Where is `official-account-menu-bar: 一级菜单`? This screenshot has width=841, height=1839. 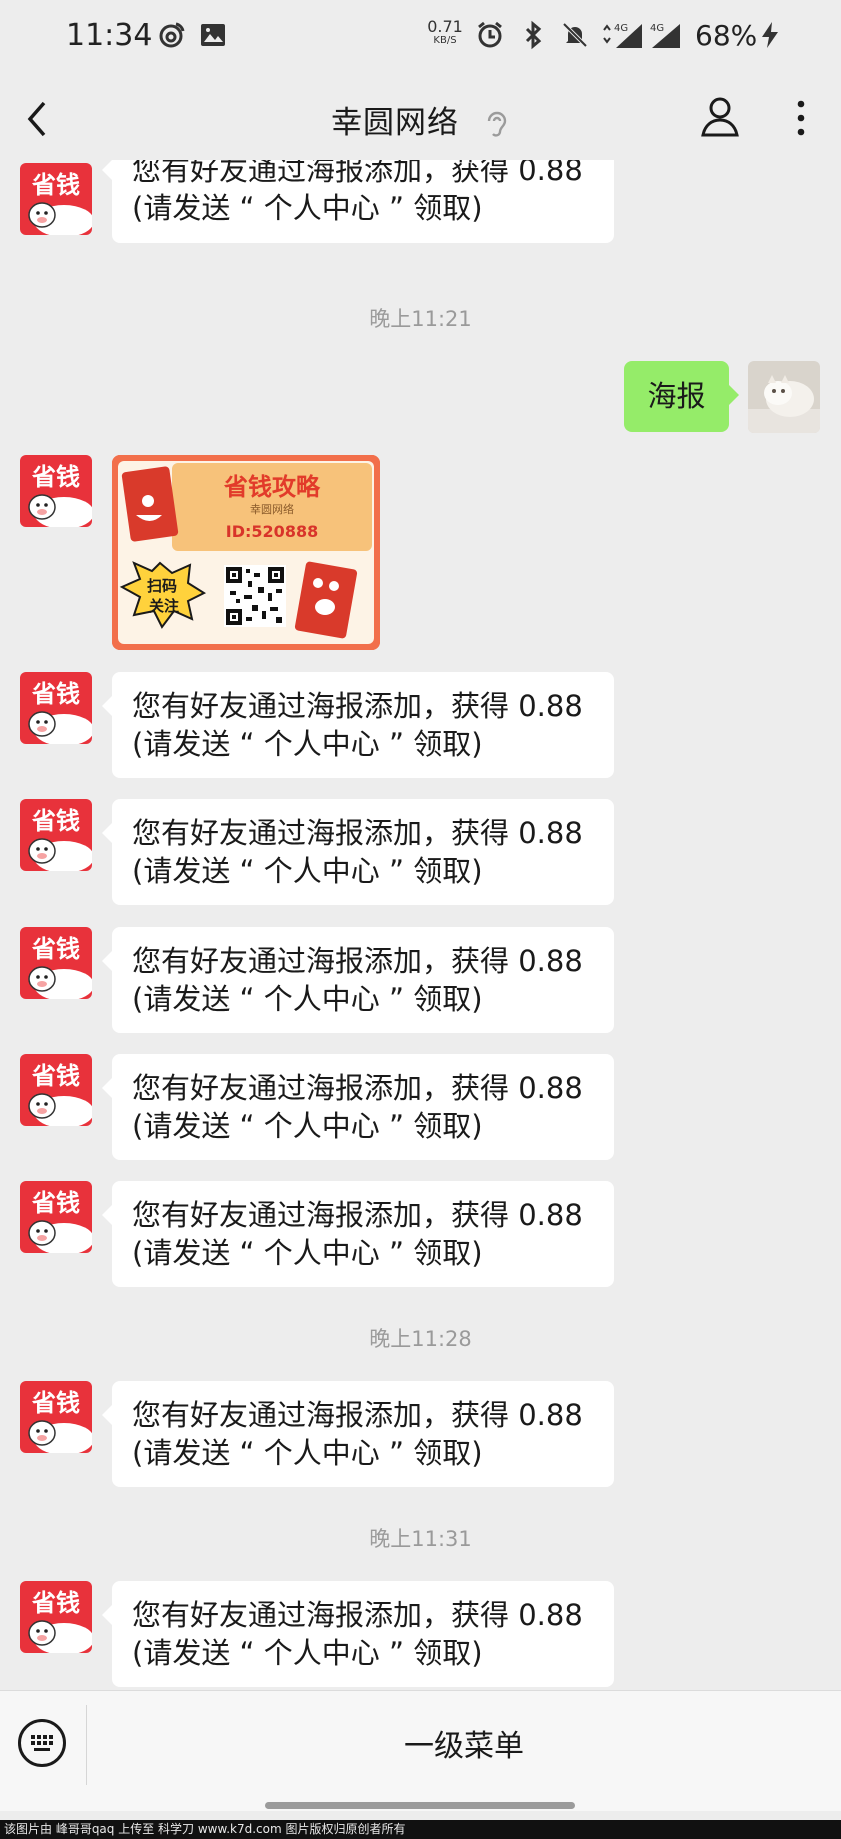 official-account-menu-bar: 一级菜单 is located at coordinates (420, 1750).